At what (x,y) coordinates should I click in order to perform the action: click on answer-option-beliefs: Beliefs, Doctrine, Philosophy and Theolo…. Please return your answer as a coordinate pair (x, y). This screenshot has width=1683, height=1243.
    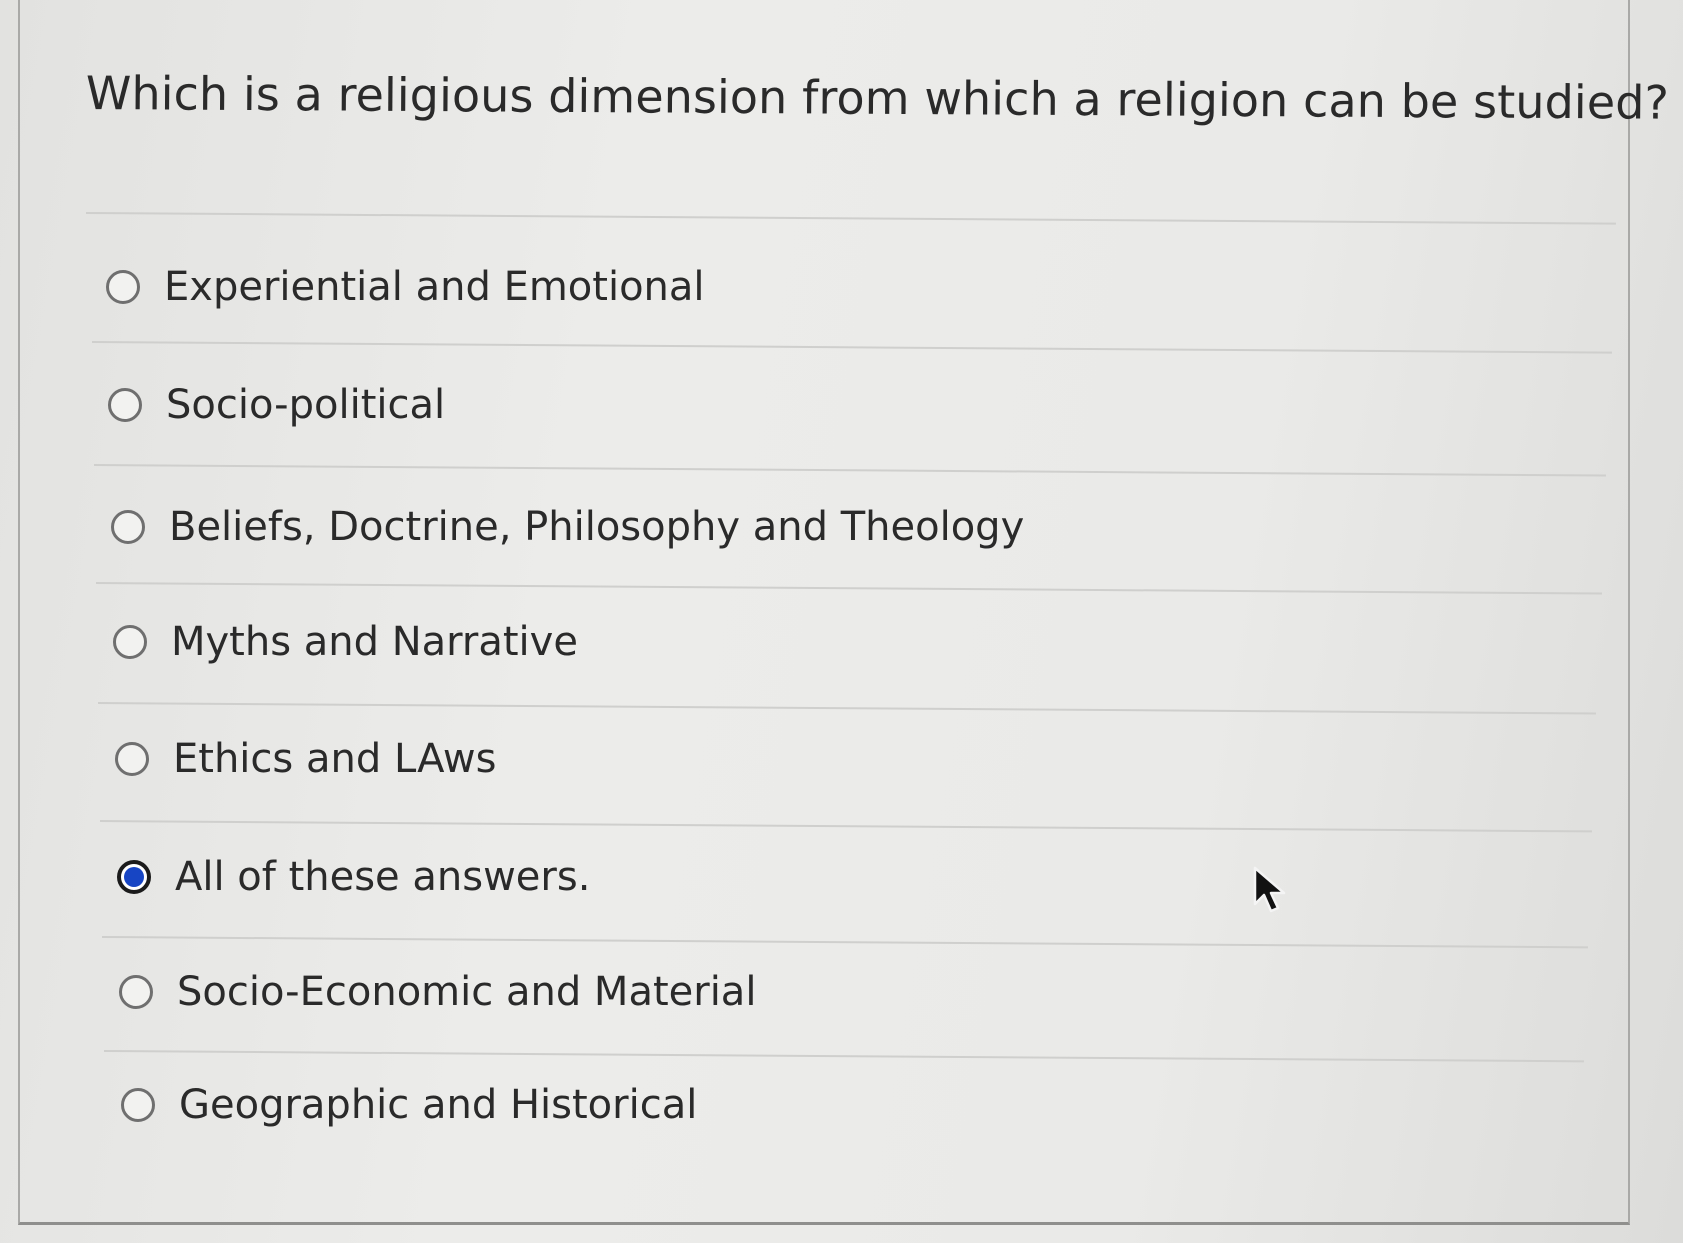
    Looking at the image, I should click on (567, 527).